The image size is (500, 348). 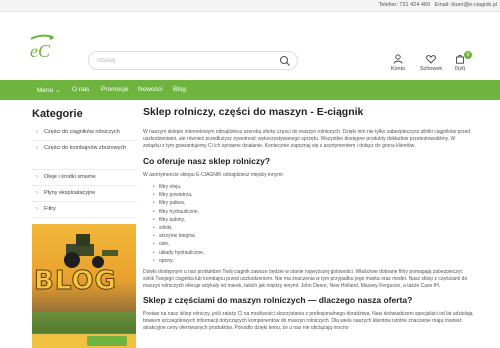 What do you see at coordinates (313, 203) in the screenshot?
I see `list-item: filtry paliwa,` at bounding box center [313, 203].